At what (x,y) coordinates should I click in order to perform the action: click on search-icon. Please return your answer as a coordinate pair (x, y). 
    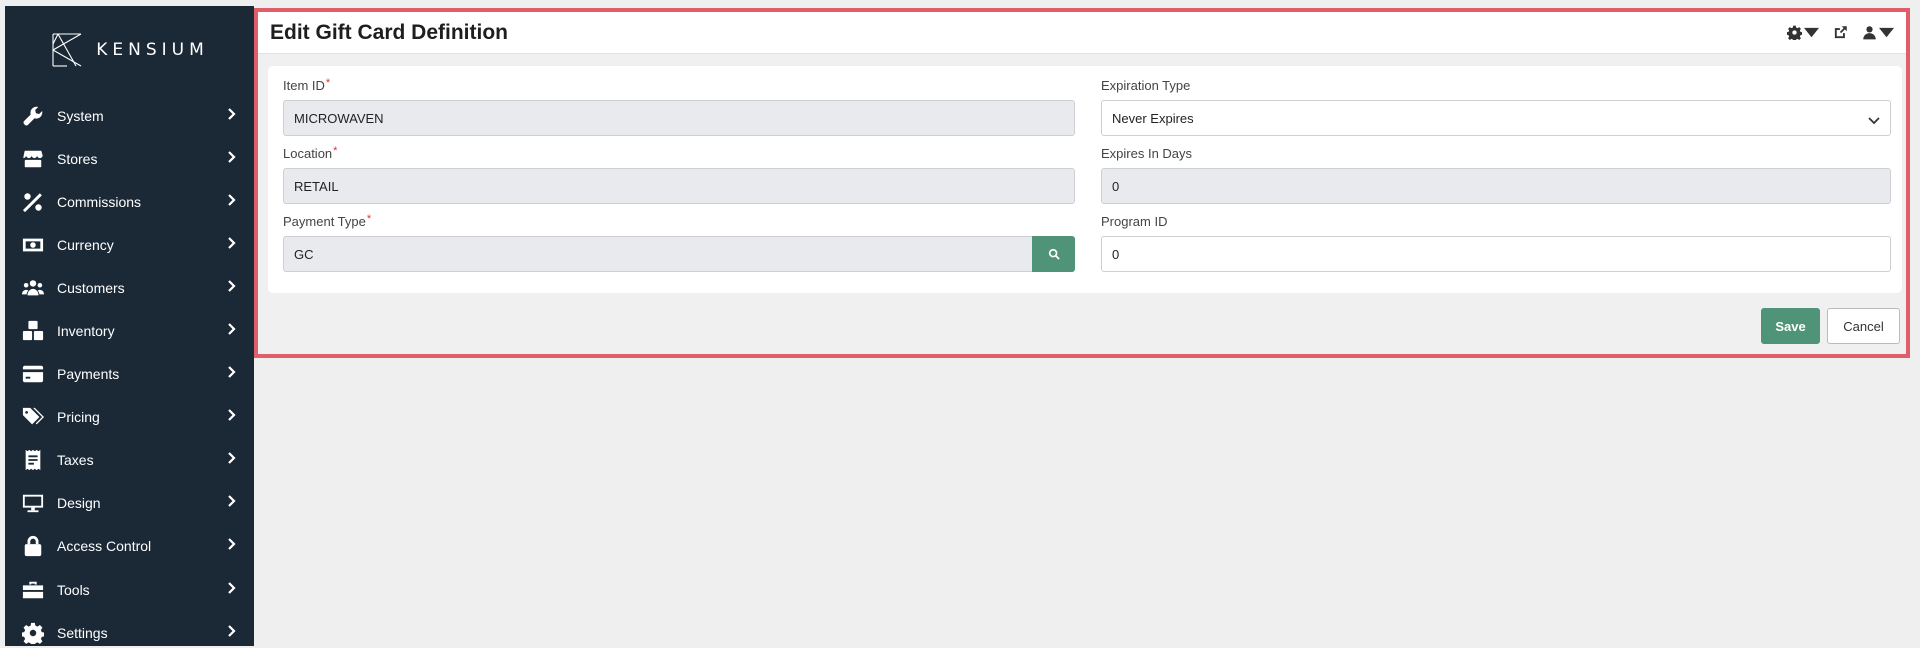
    Looking at the image, I should click on (1054, 254).